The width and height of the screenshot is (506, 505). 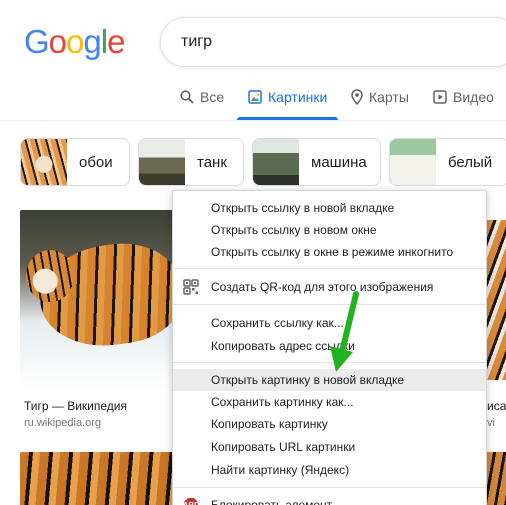 I want to click on result-source: ru.wikipedia.org, so click(x=62, y=423).